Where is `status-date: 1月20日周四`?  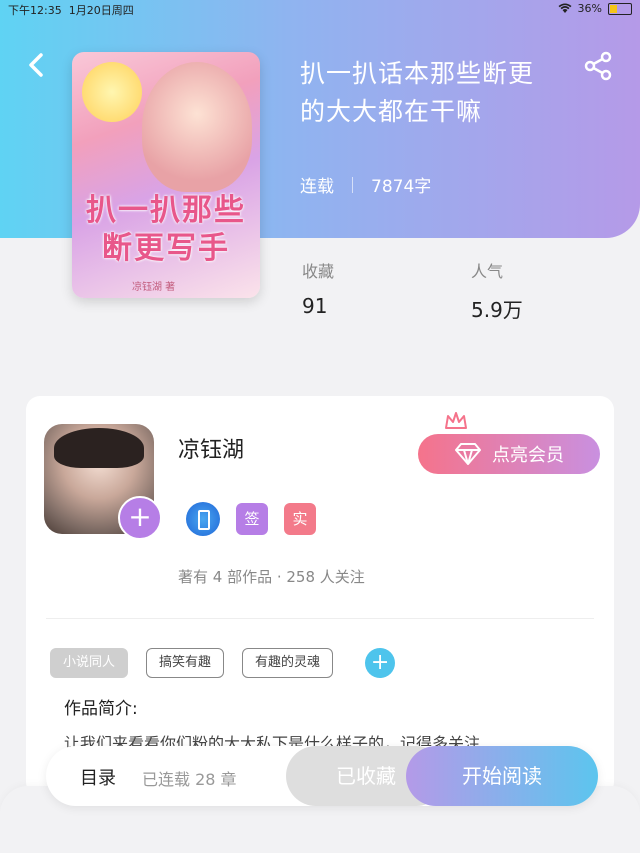
status-date: 1月20日周四 is located at coordinates (101, 10).